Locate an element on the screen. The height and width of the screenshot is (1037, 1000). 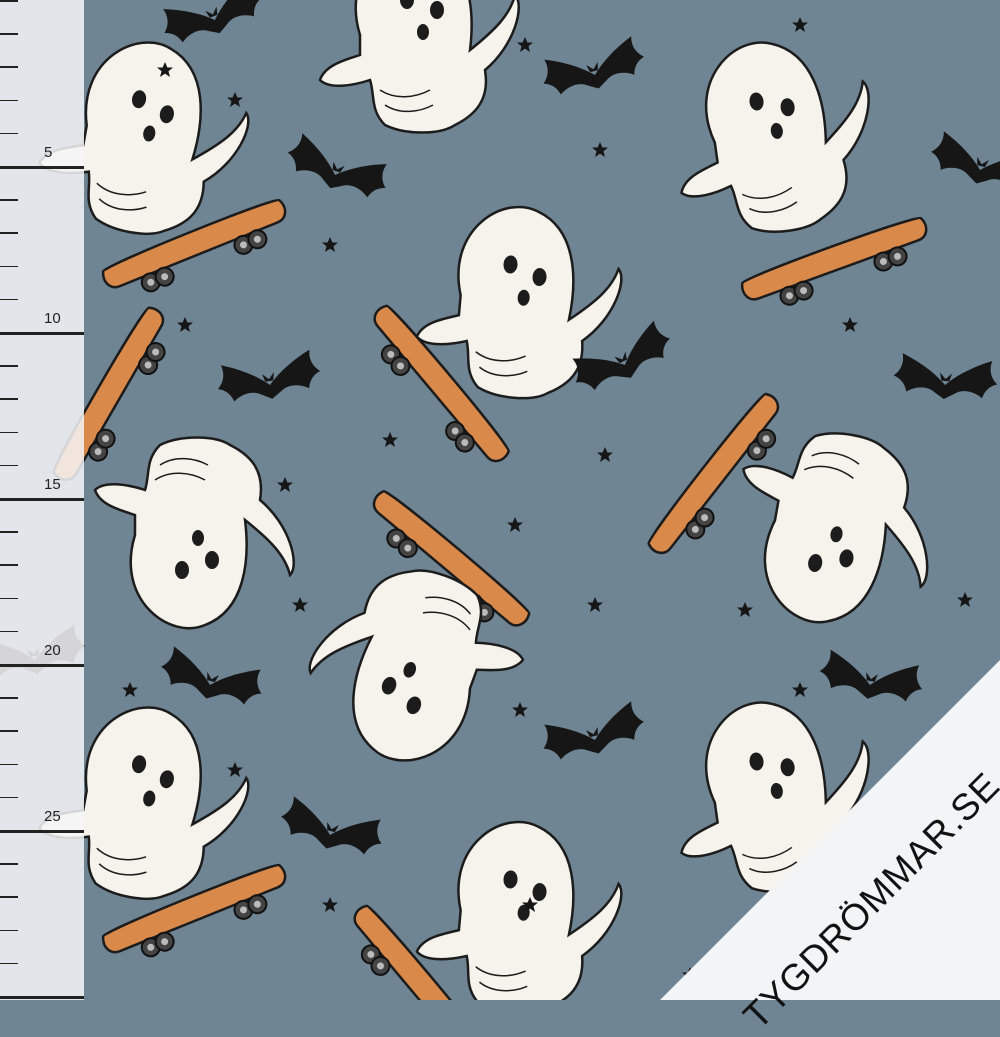
measurement-ruler: 5 10 15 20 25 is located at coordinates (42, 500).